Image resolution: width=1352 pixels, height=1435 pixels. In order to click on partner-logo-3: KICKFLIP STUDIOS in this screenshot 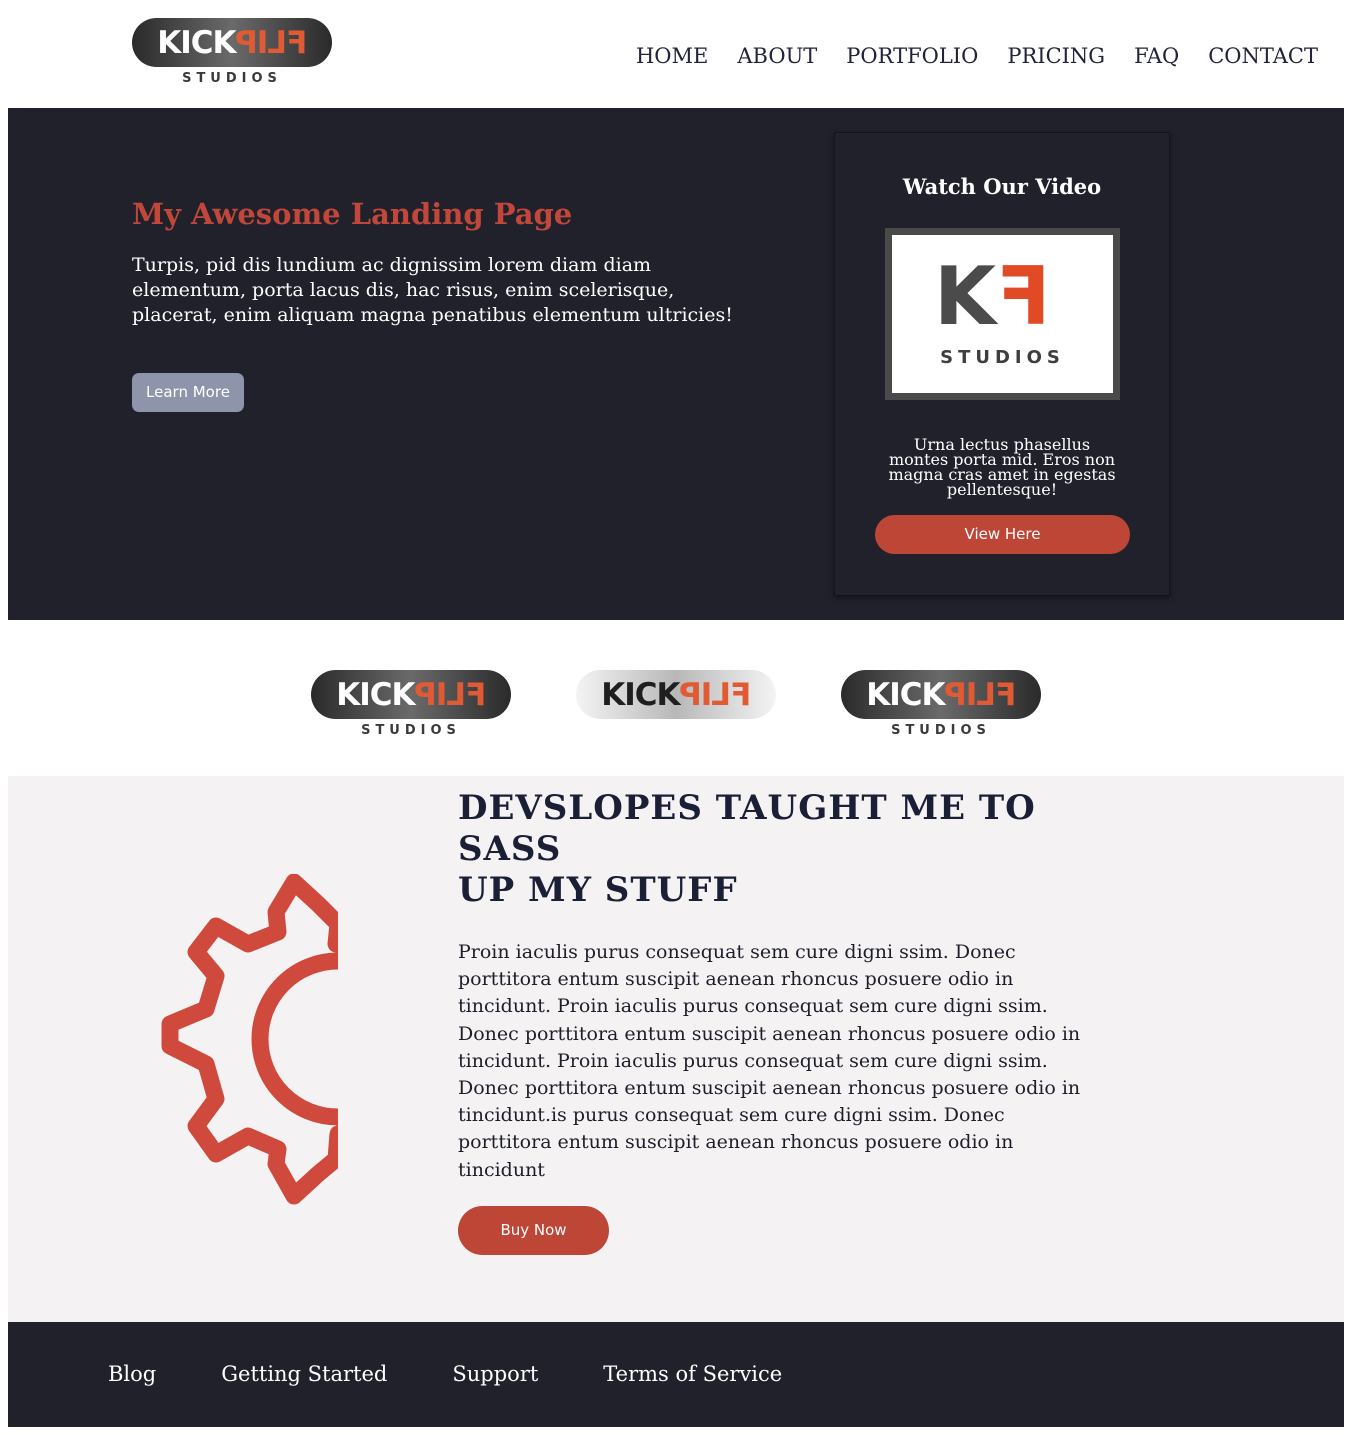, I will do `click(941, 705)`.